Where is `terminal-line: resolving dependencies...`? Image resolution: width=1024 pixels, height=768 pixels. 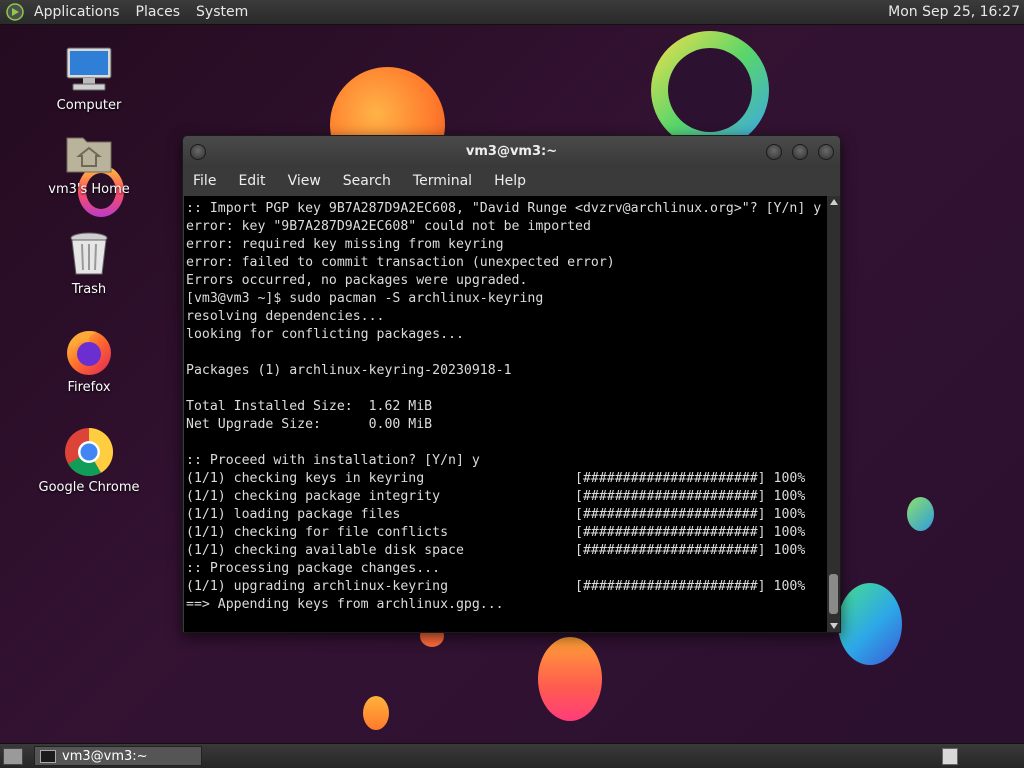 terminal-line: resolving dependencies... is located at coordinates (285, 316).